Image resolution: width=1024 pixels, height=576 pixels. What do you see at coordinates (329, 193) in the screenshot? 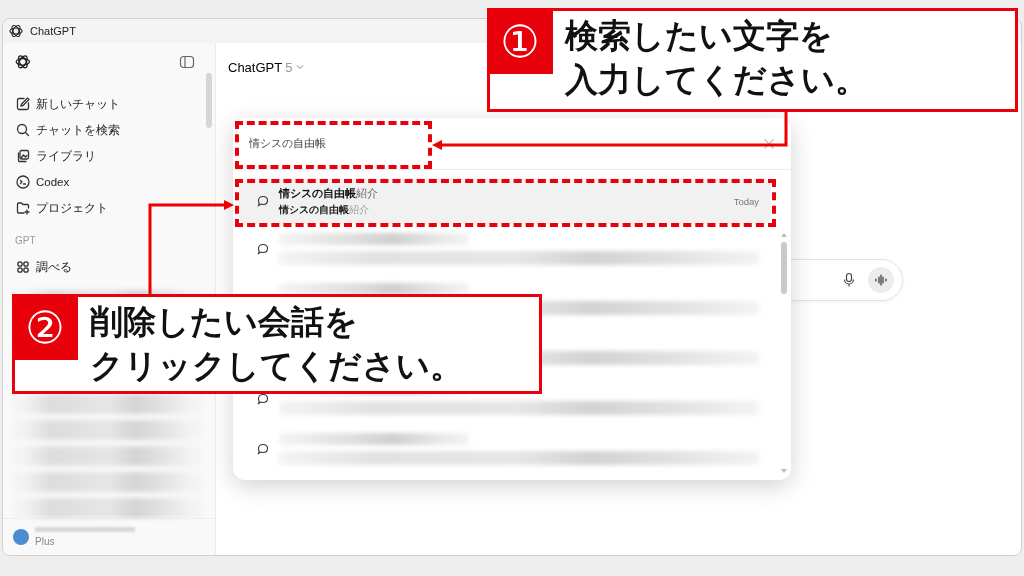
I see `result-title: 情シスの自由帳紹介` at bounding box center [329, 193].